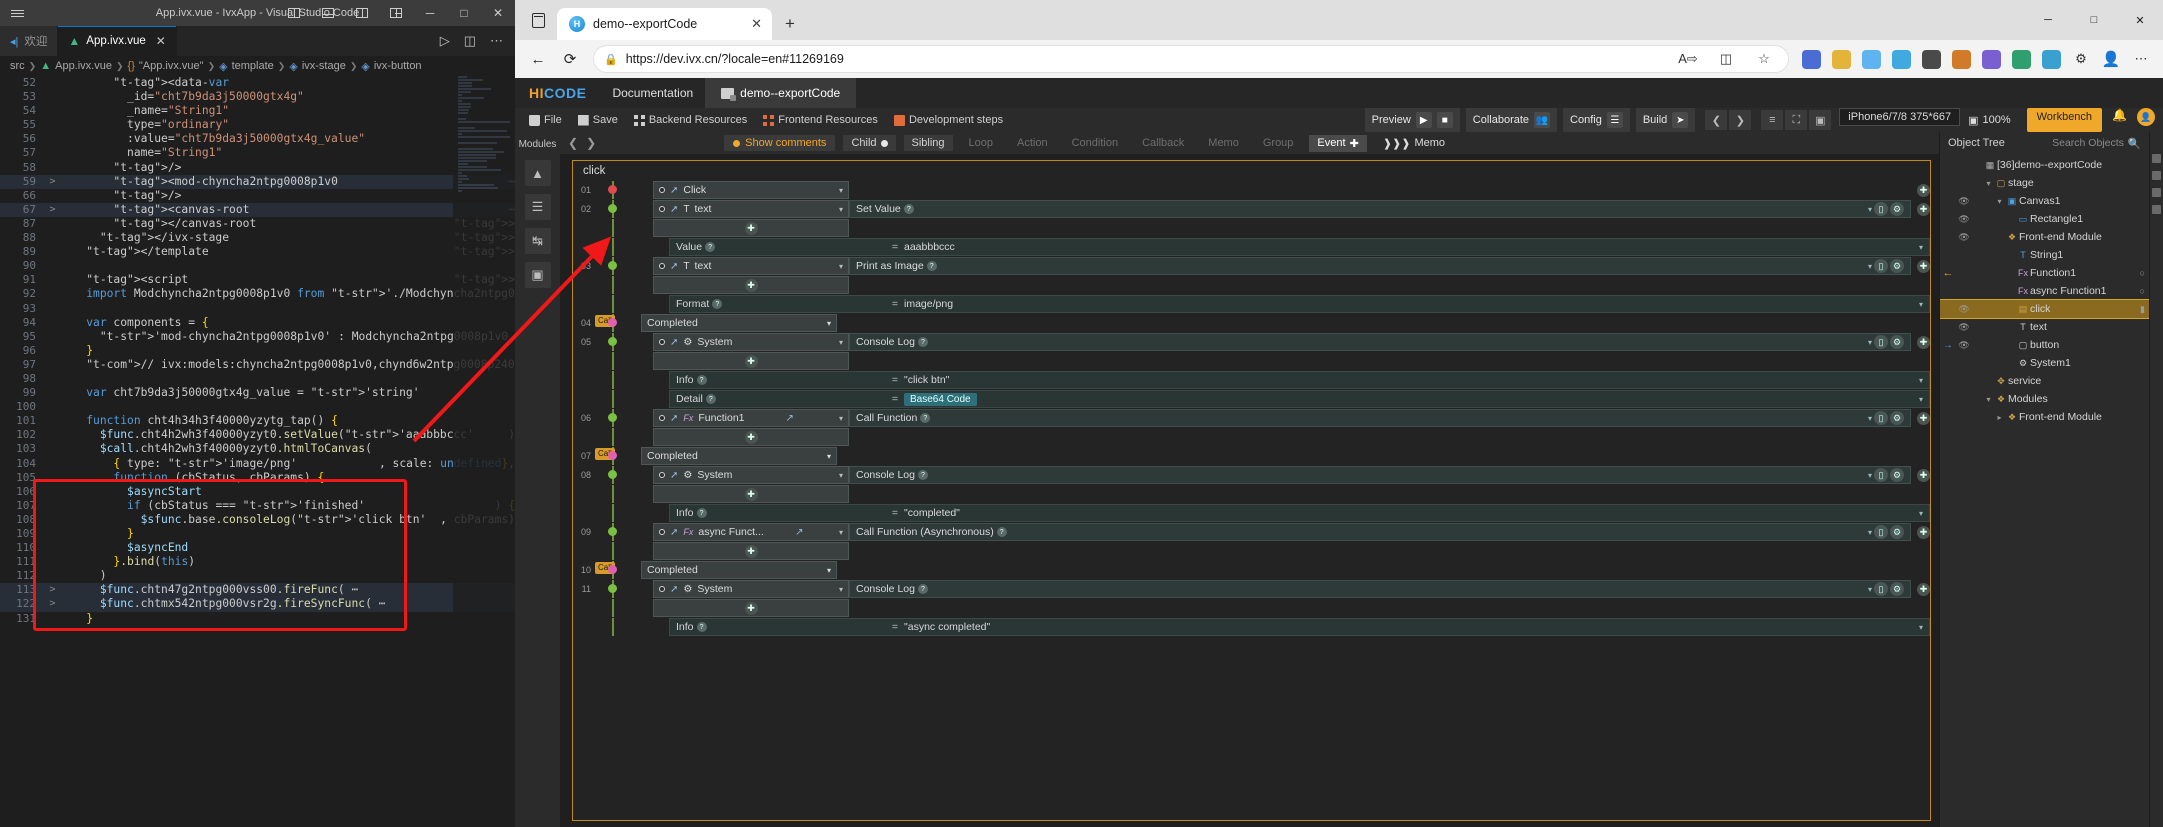 The image size is (2163, 827). What do you see at coordinates (537, 207) in the screenshot?
I see `settings-tool-icon: ☰` at bounding box center [537, 207].